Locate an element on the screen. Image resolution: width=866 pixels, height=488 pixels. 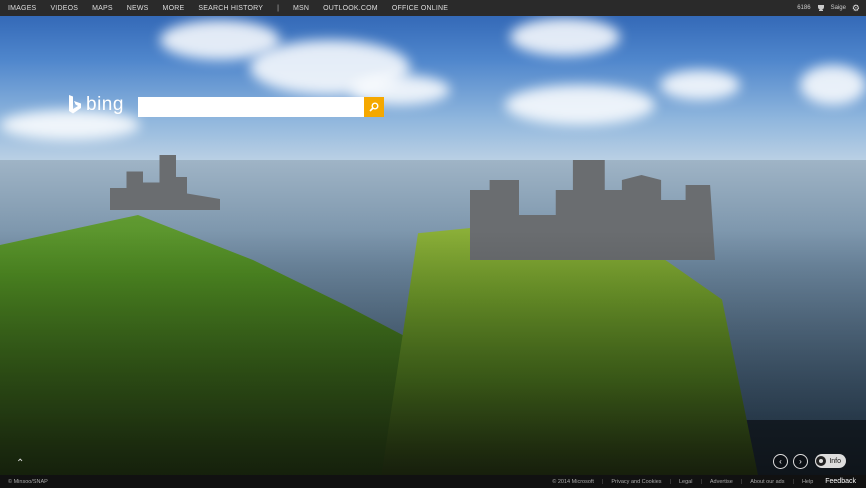
chevron-right-icon: › is located at coordinates (800, 461).